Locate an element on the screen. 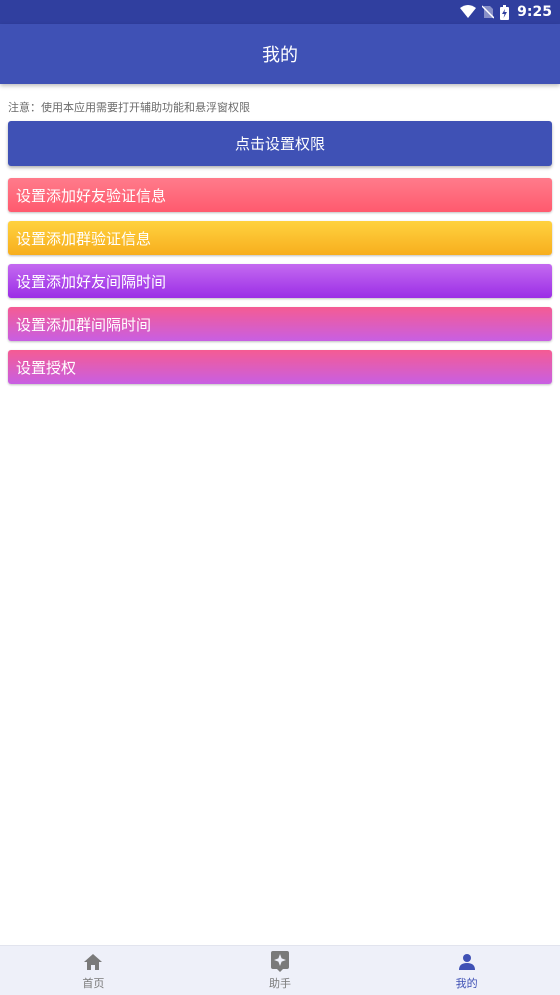 This screenshot has width=560, height=995. menu-item-label: 设置授权 is located at coordinates (46, 367).